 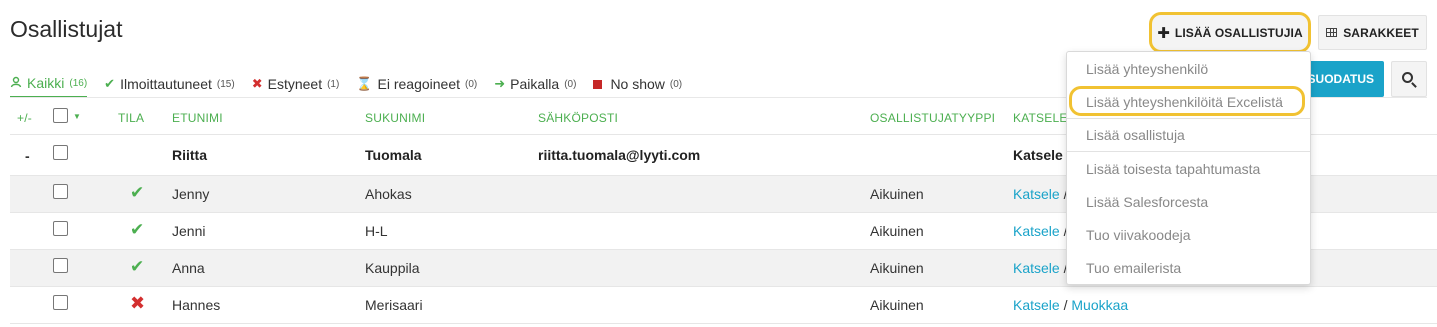 I want to click on filter-label: SUODATUS, so click(x=1340, y=79).